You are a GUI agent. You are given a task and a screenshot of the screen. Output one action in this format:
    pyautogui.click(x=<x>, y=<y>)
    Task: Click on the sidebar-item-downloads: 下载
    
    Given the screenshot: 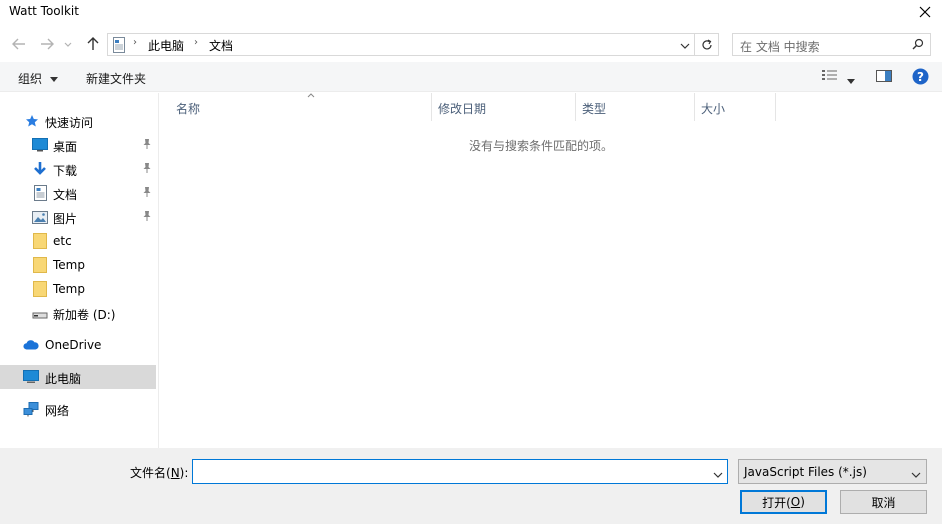 What is the action you would take?
    pyautogui.click(x=78, y=169)
    